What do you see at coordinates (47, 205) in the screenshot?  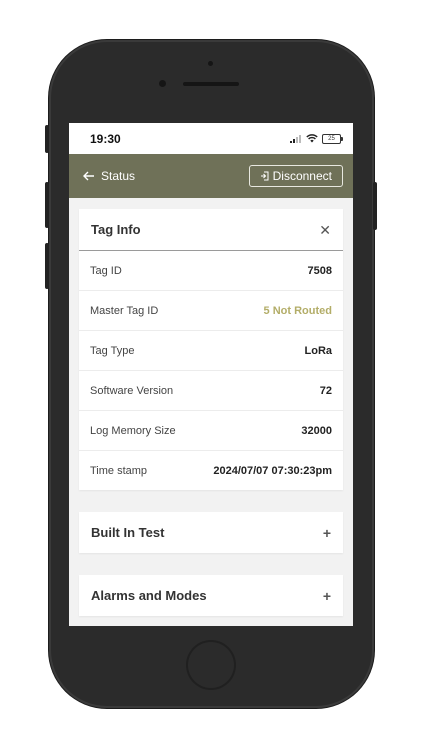 I see `volume-up-button` at bounding box center [47, 205].